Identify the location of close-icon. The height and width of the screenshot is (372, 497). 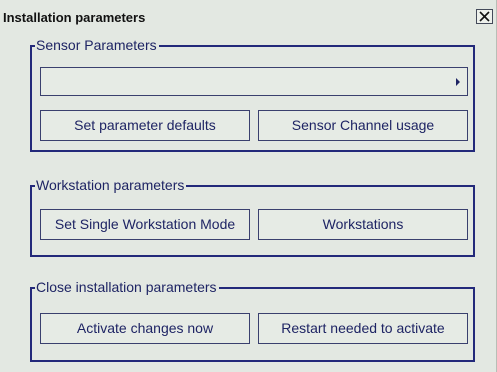
(484, 16).